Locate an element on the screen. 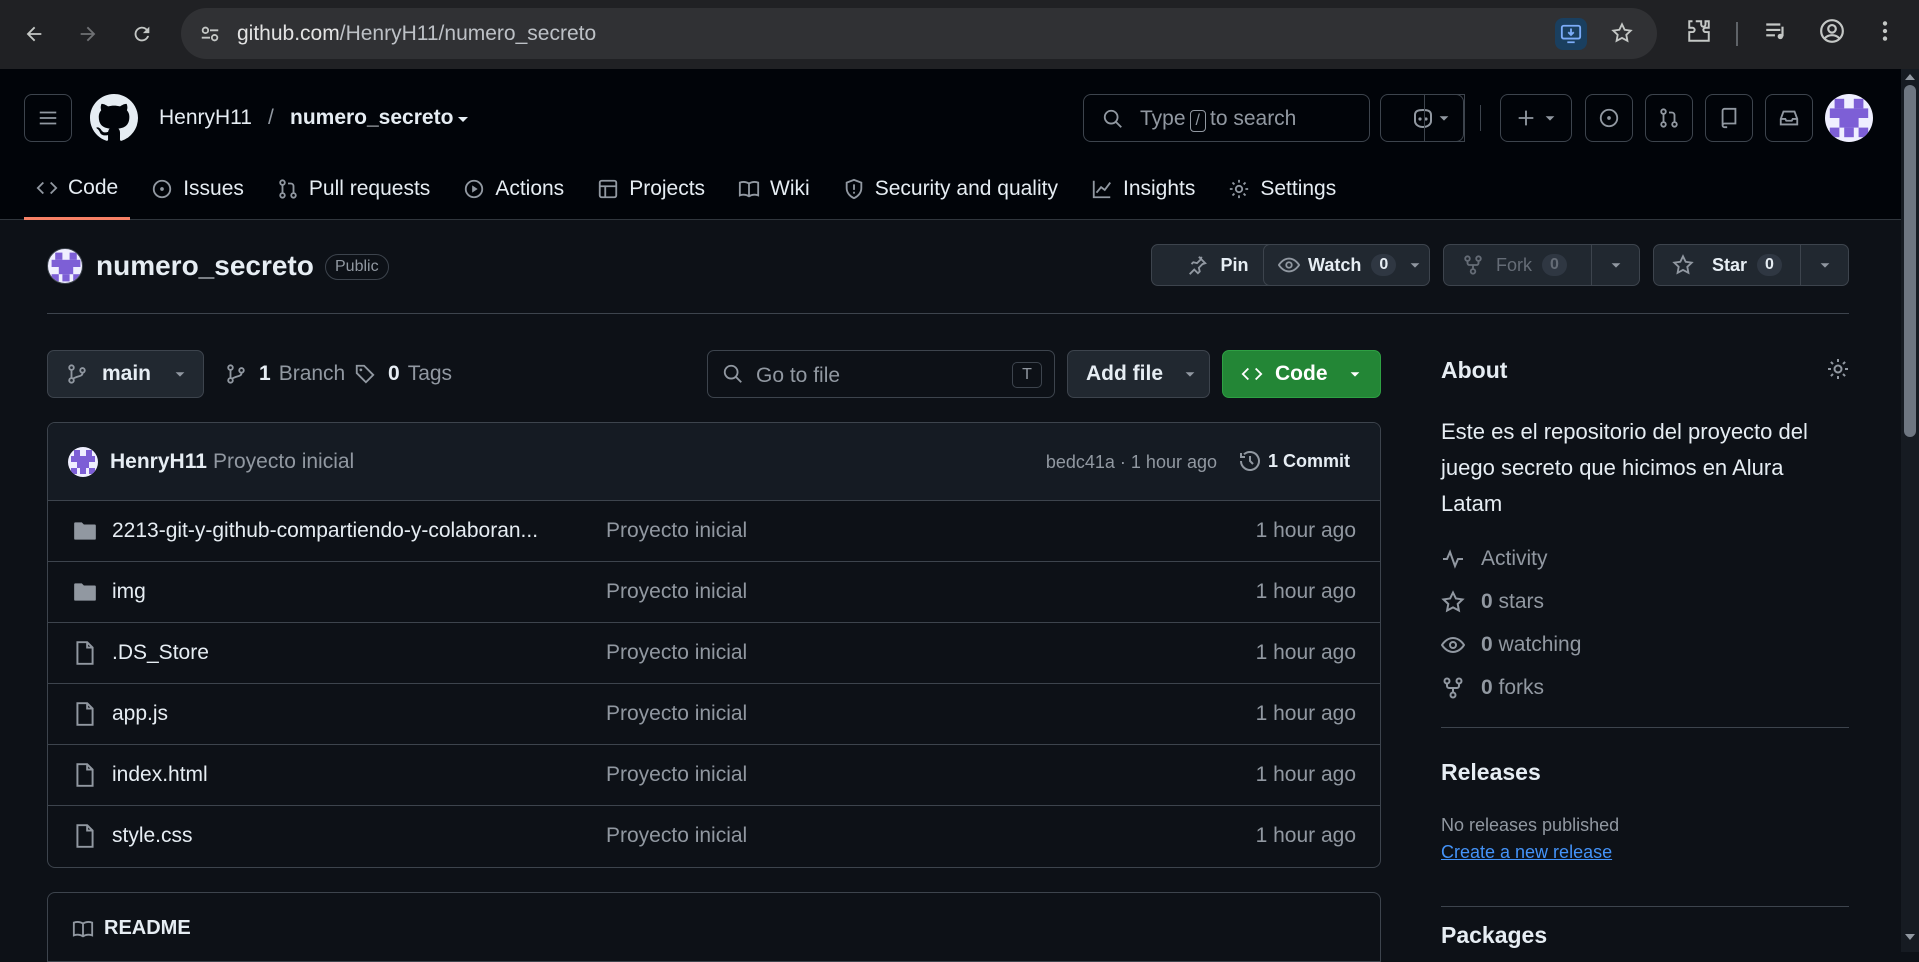  file-row: app.js Proyecto inicial 1 hour ago is located at coordinates (714, 714).